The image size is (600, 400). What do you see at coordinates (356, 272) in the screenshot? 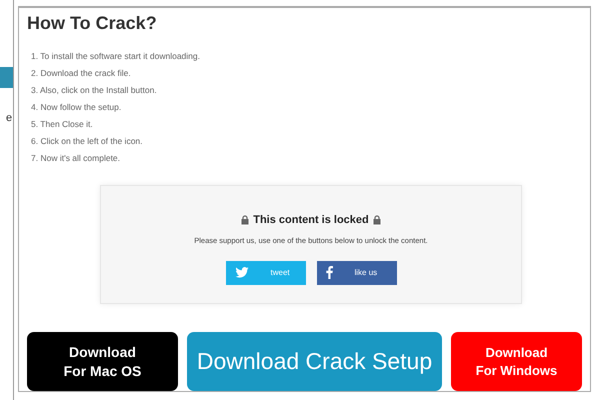
I see `like-button: like us` at bounding box center [356, 272].